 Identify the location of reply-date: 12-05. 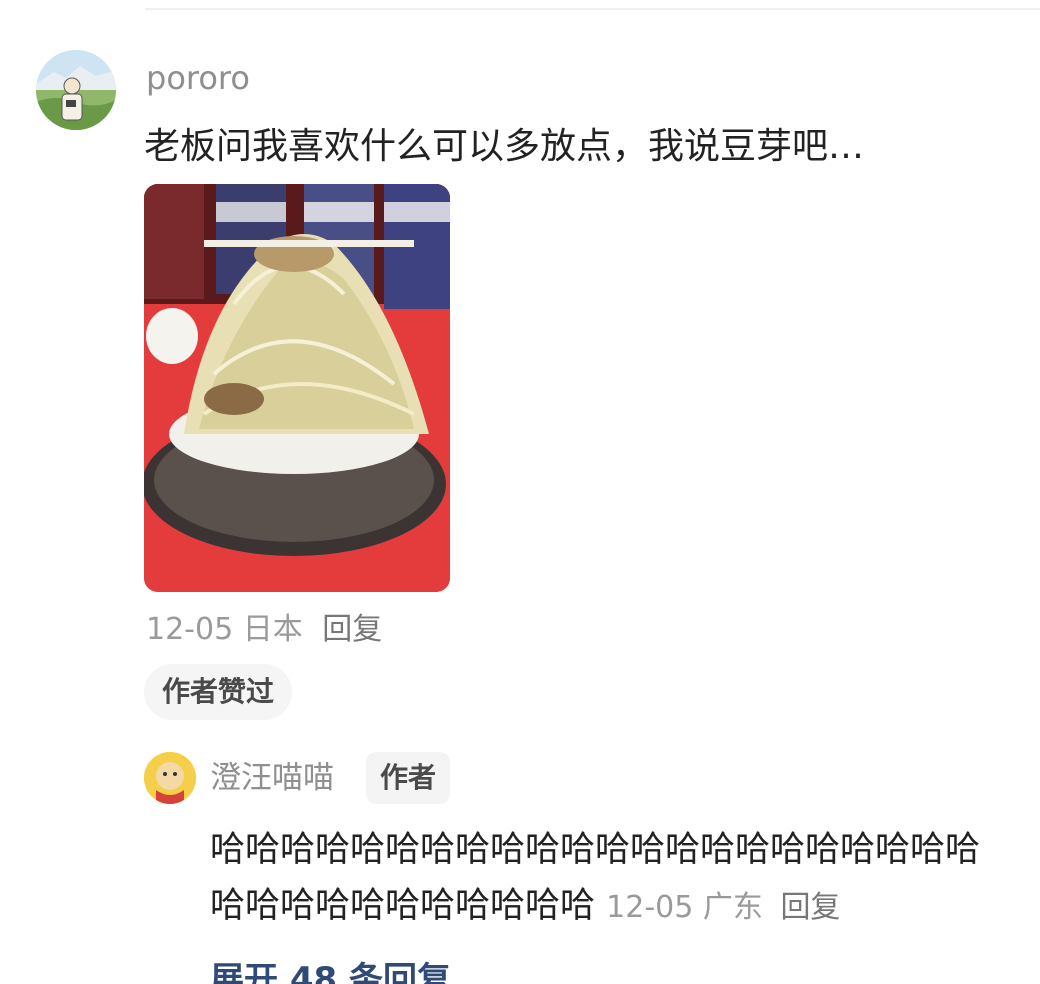
(650, 907).